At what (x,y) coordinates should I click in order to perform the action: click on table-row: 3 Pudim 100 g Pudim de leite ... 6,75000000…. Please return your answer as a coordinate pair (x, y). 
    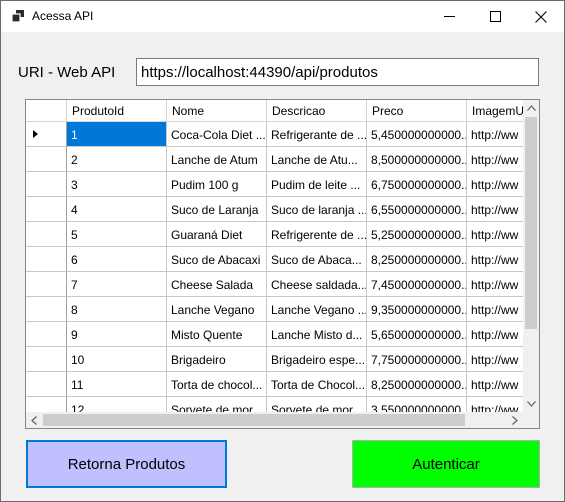
    Looking at the image, I should click on (274, 184).